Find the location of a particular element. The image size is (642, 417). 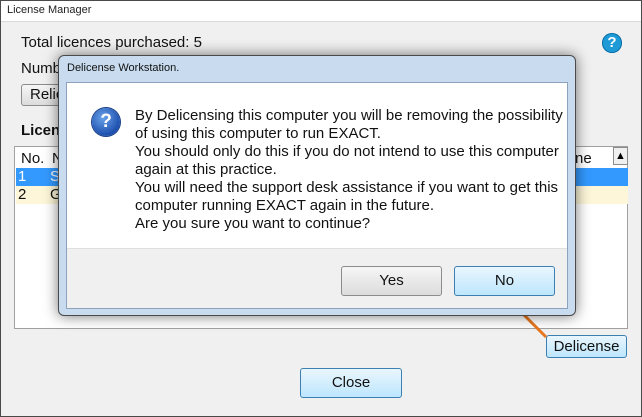

no-button: No is located at coordinates (504, 281).